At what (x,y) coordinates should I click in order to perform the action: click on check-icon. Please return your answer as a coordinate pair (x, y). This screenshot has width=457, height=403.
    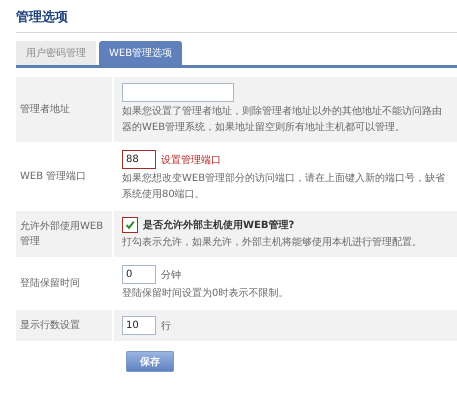
    Looking at the image, I should click on (130, 225).